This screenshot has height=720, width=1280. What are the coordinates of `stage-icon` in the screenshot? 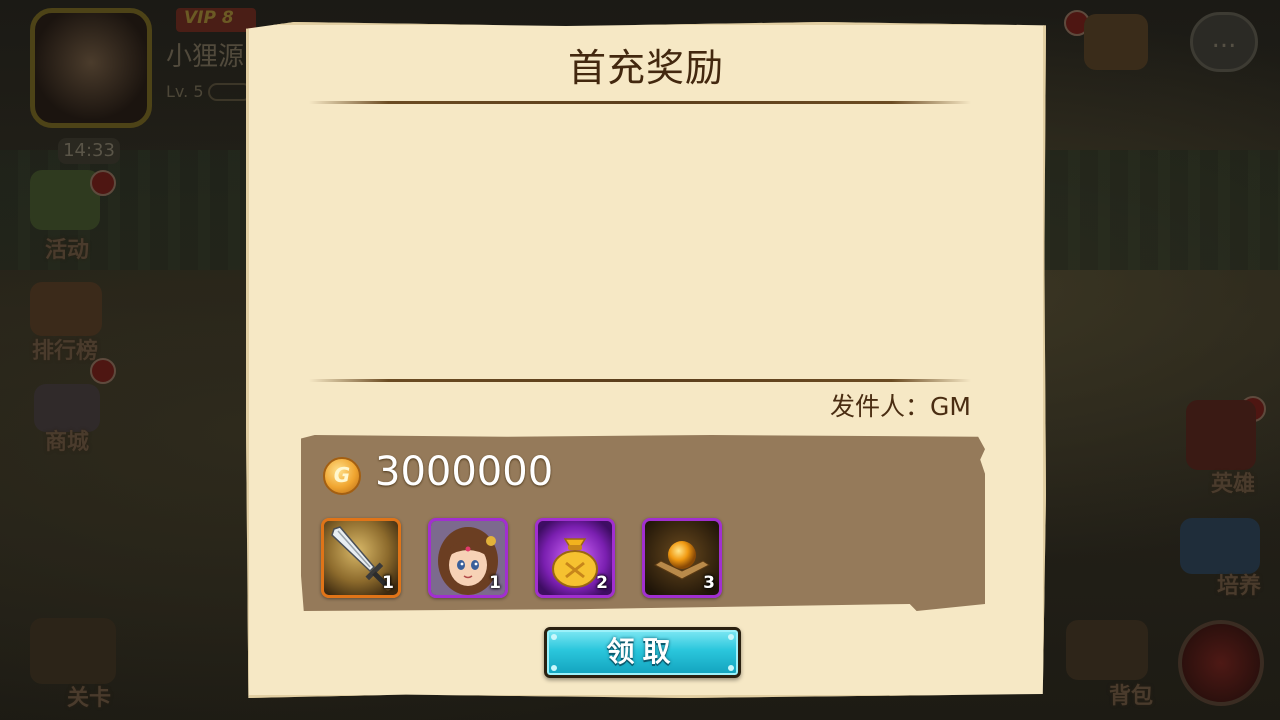 It's located at (73, 651).